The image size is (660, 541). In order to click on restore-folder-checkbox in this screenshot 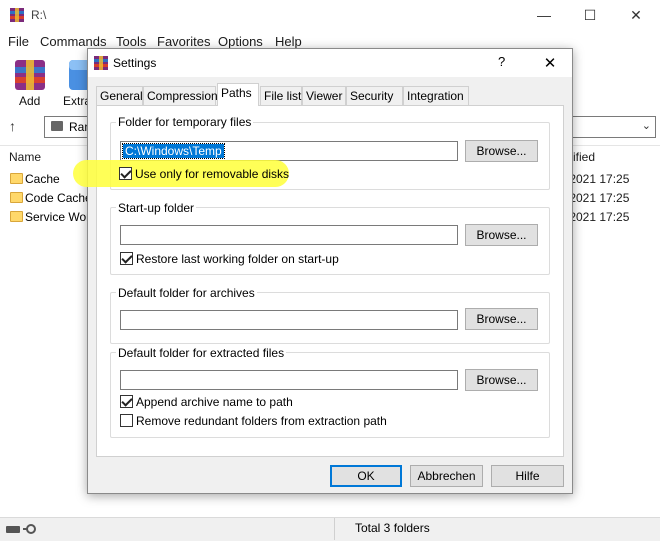, I will do `click(126, 258)`.